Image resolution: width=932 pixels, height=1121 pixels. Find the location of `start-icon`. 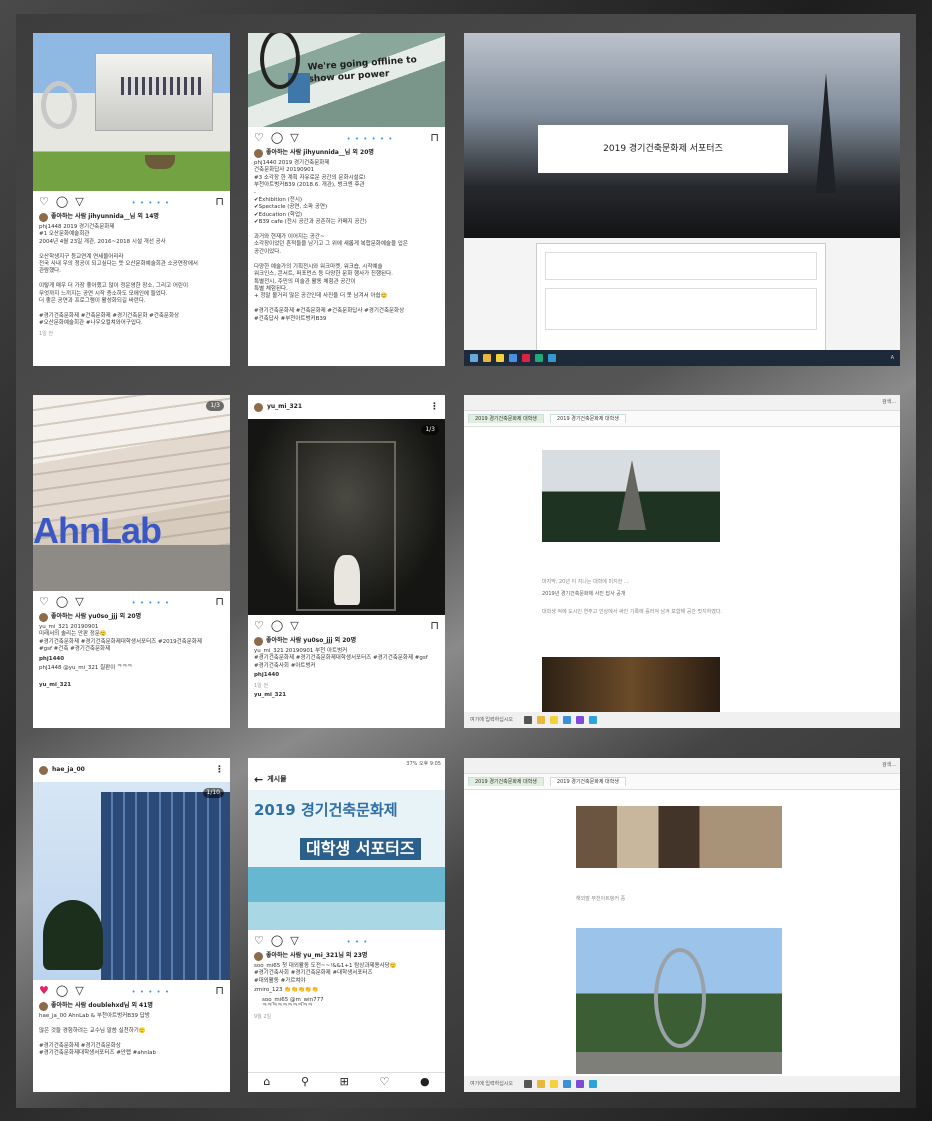

start-icon is located at coordinates (474, 358).